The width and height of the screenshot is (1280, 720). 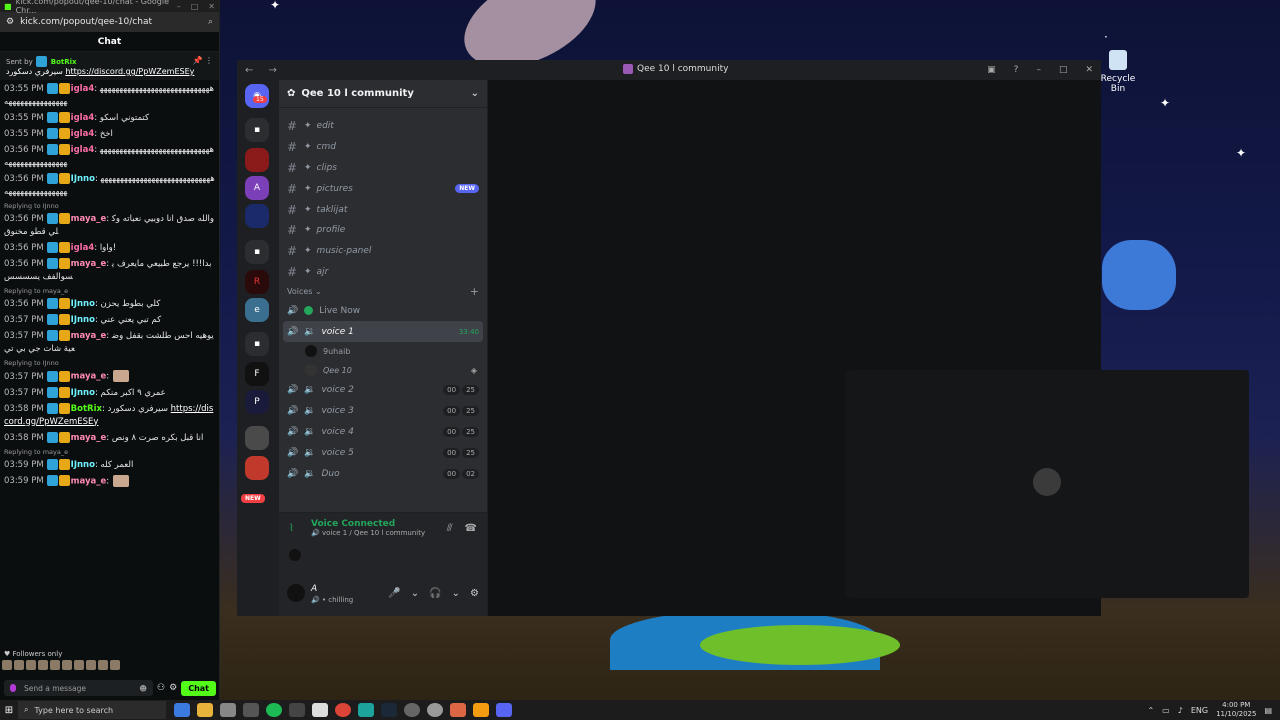 What do you see at coordinates (257, 282) in the screenshot?
I see `server-icon: R` at bounding box center [257, 282].